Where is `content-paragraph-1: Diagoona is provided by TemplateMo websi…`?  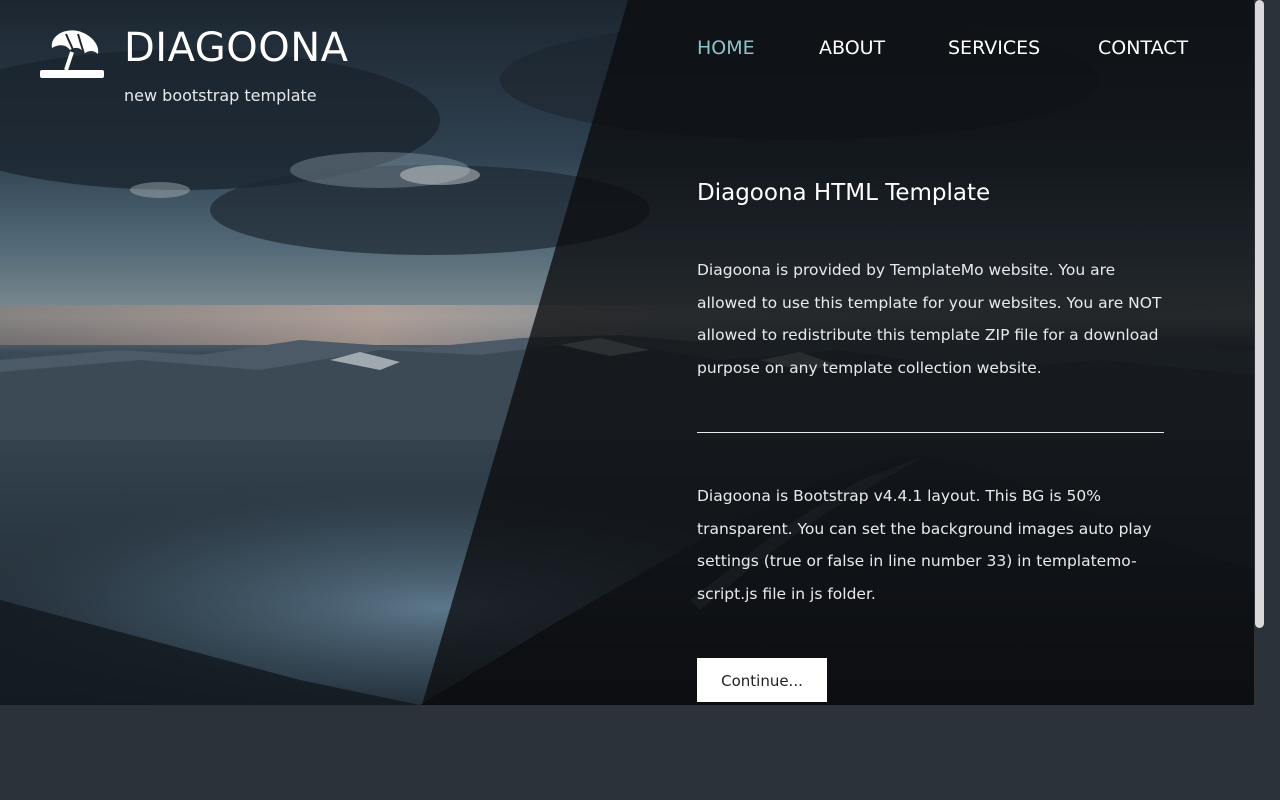 content-paragraph-1: Diagoona is provided by TemplateMo websi… is located at coordinates (929, 319).